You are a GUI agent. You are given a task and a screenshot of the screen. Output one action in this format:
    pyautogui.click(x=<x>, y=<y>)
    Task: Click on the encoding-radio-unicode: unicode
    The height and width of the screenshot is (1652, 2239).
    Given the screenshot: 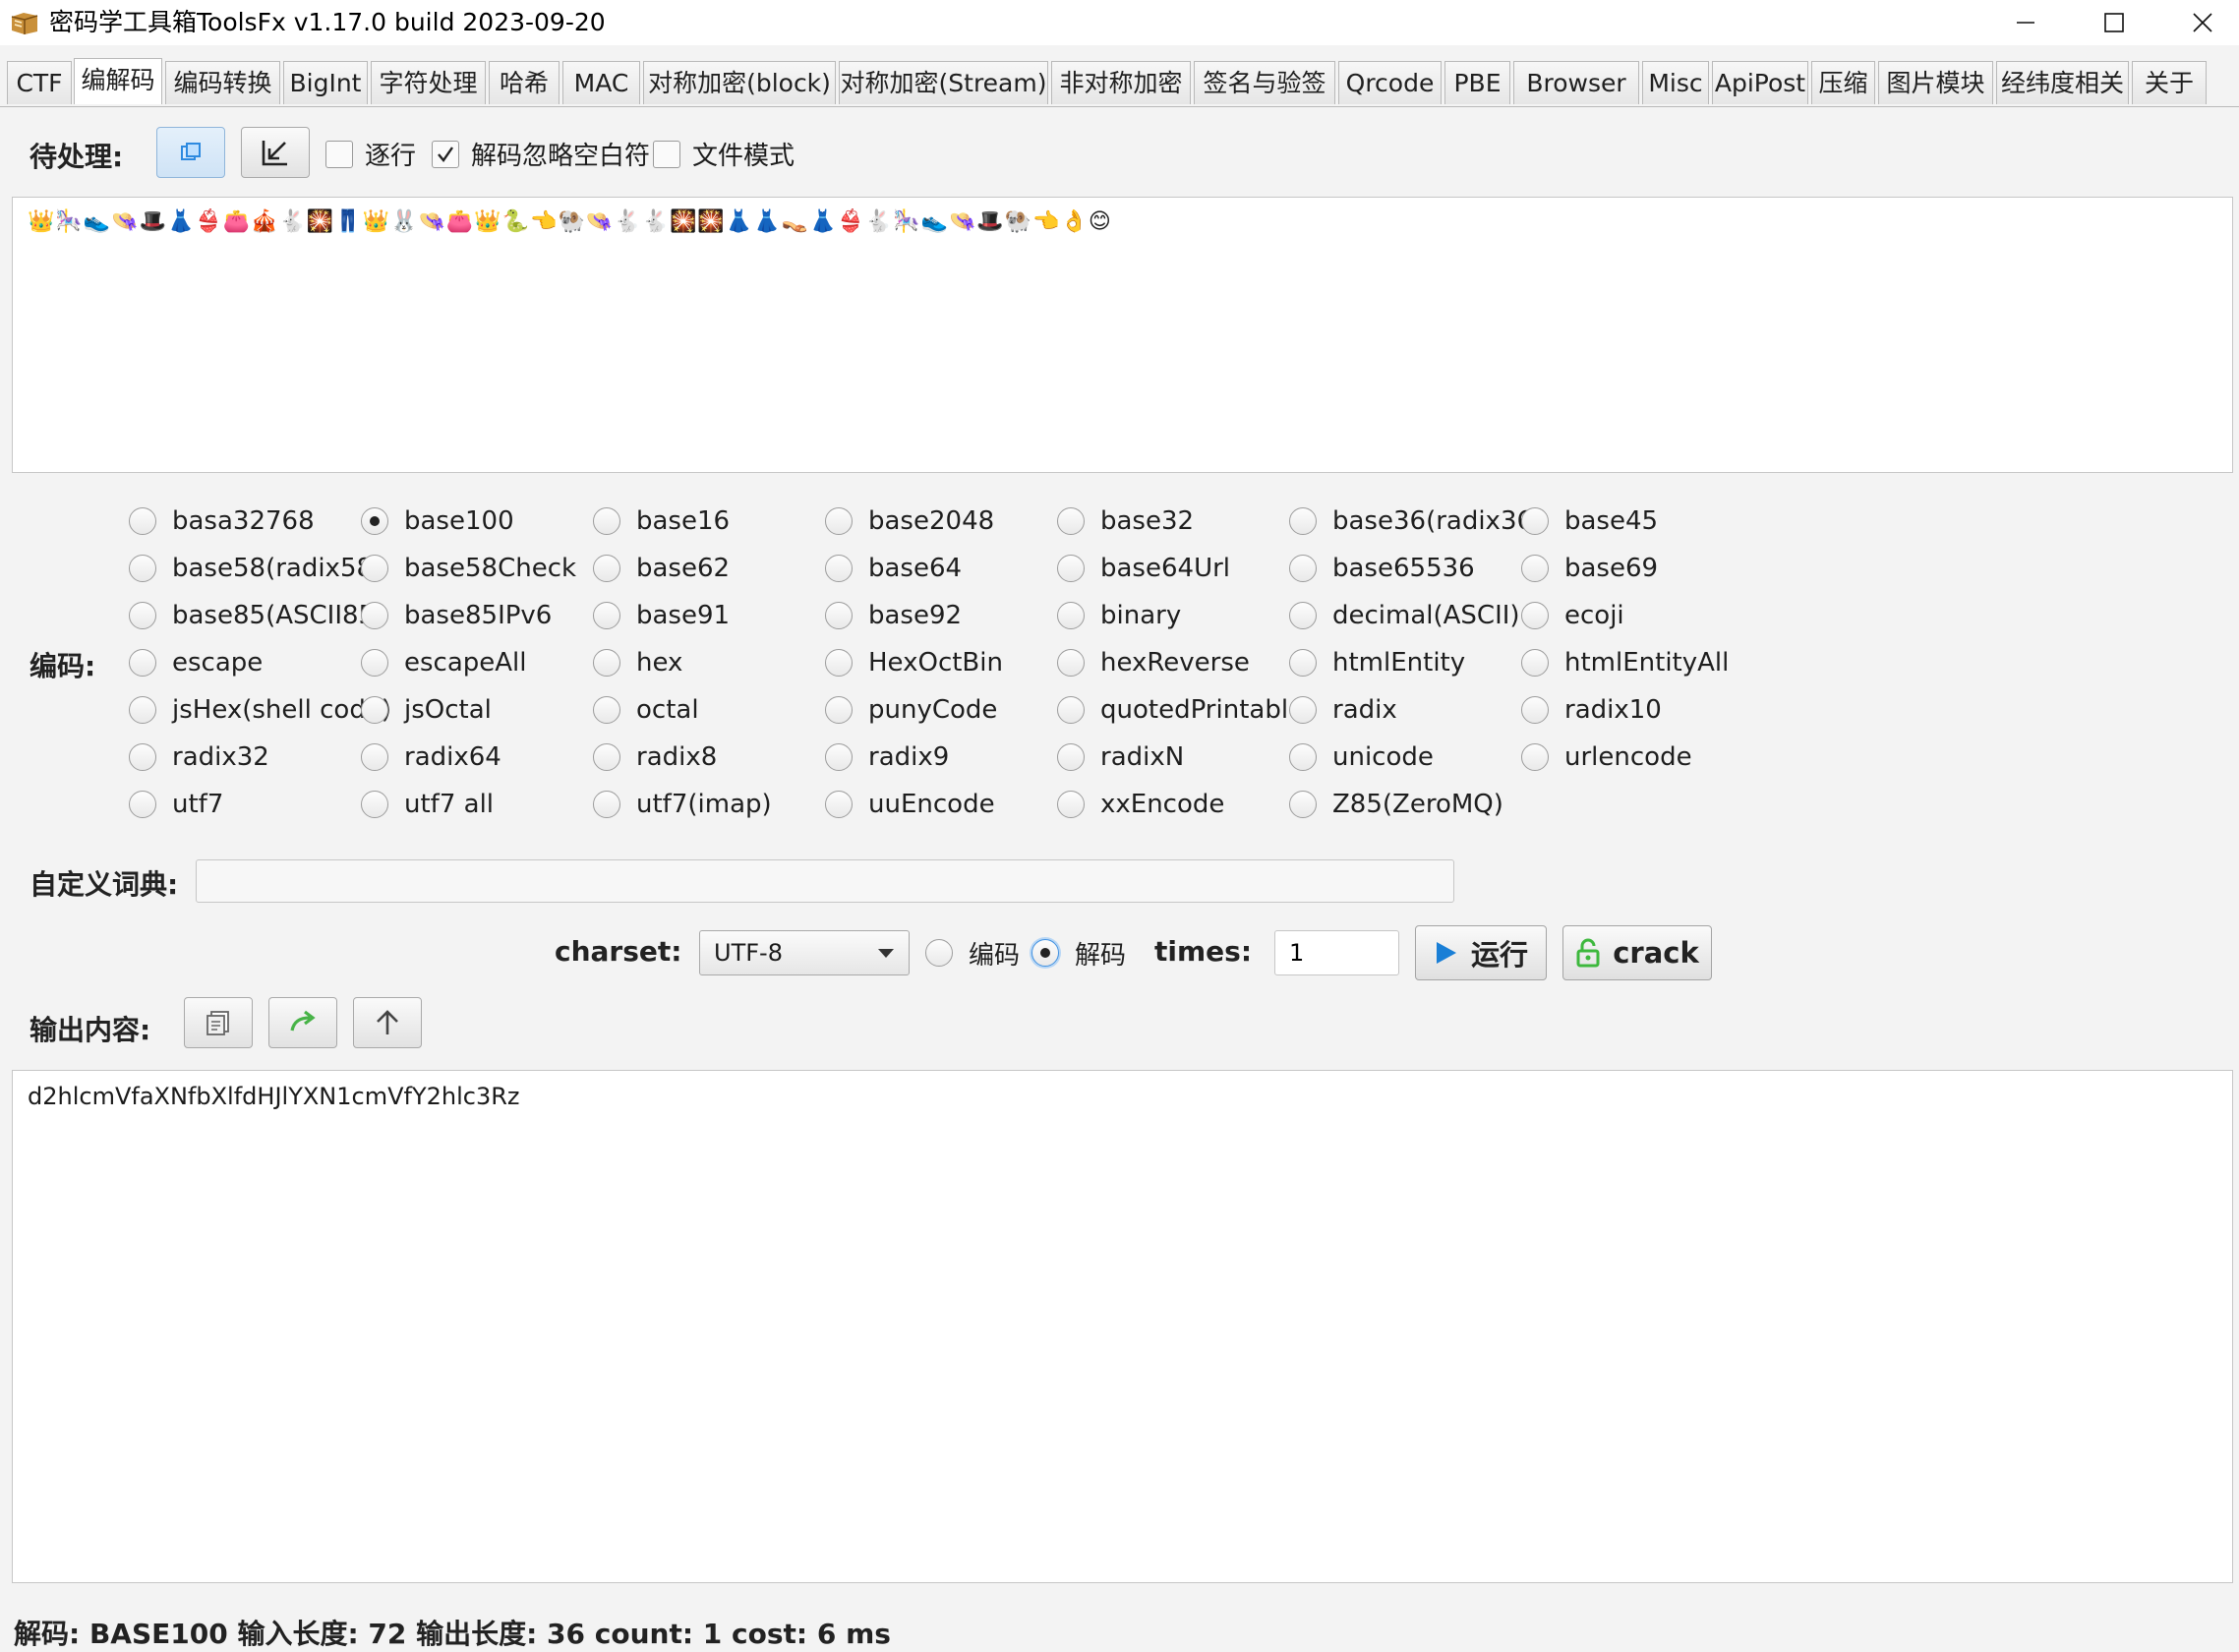 What is the action you would take?
    pyautogui.click(x=1361, y=757)
    